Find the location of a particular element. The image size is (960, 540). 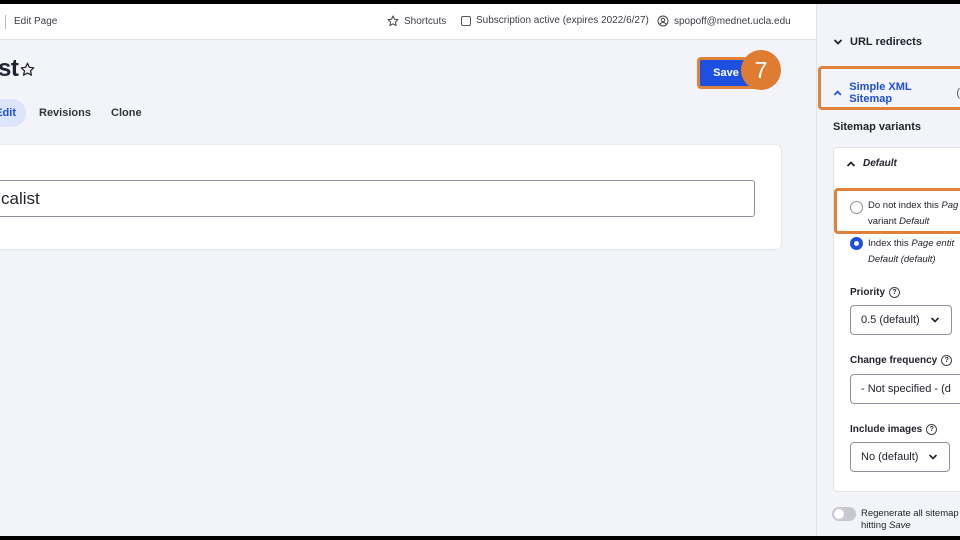

xml-sitemap-toggle: Simple XML Sitemap ( is located at coordinates (896, 93).